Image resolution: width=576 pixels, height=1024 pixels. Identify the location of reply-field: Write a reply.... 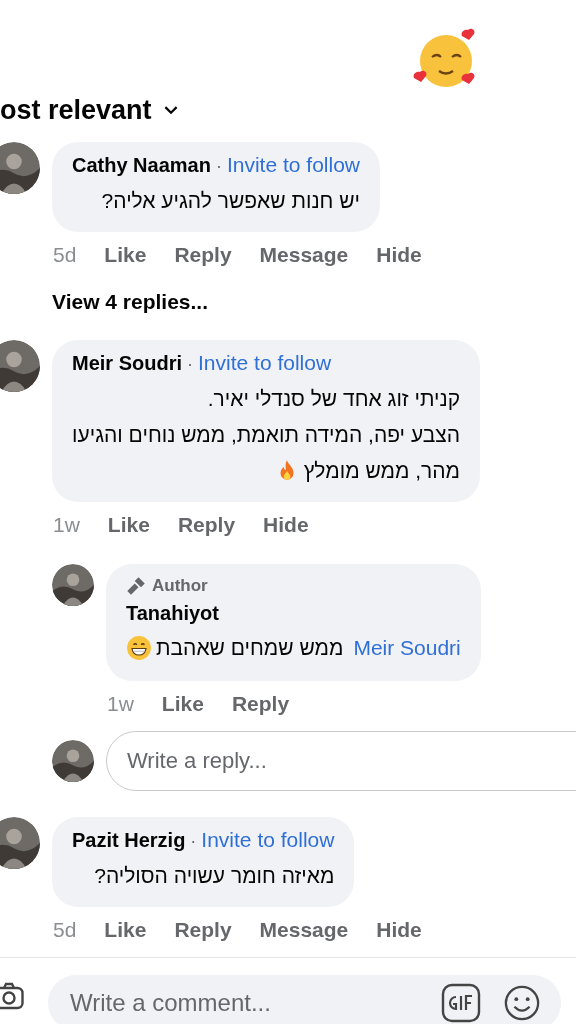
(341, 761).